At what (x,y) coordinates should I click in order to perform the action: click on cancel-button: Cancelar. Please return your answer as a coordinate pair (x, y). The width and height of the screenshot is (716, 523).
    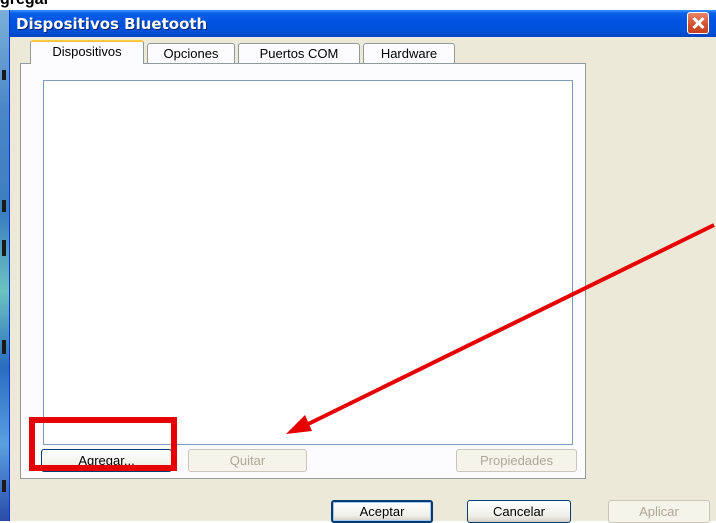
    Looking at the image, I should click on (519, 511).